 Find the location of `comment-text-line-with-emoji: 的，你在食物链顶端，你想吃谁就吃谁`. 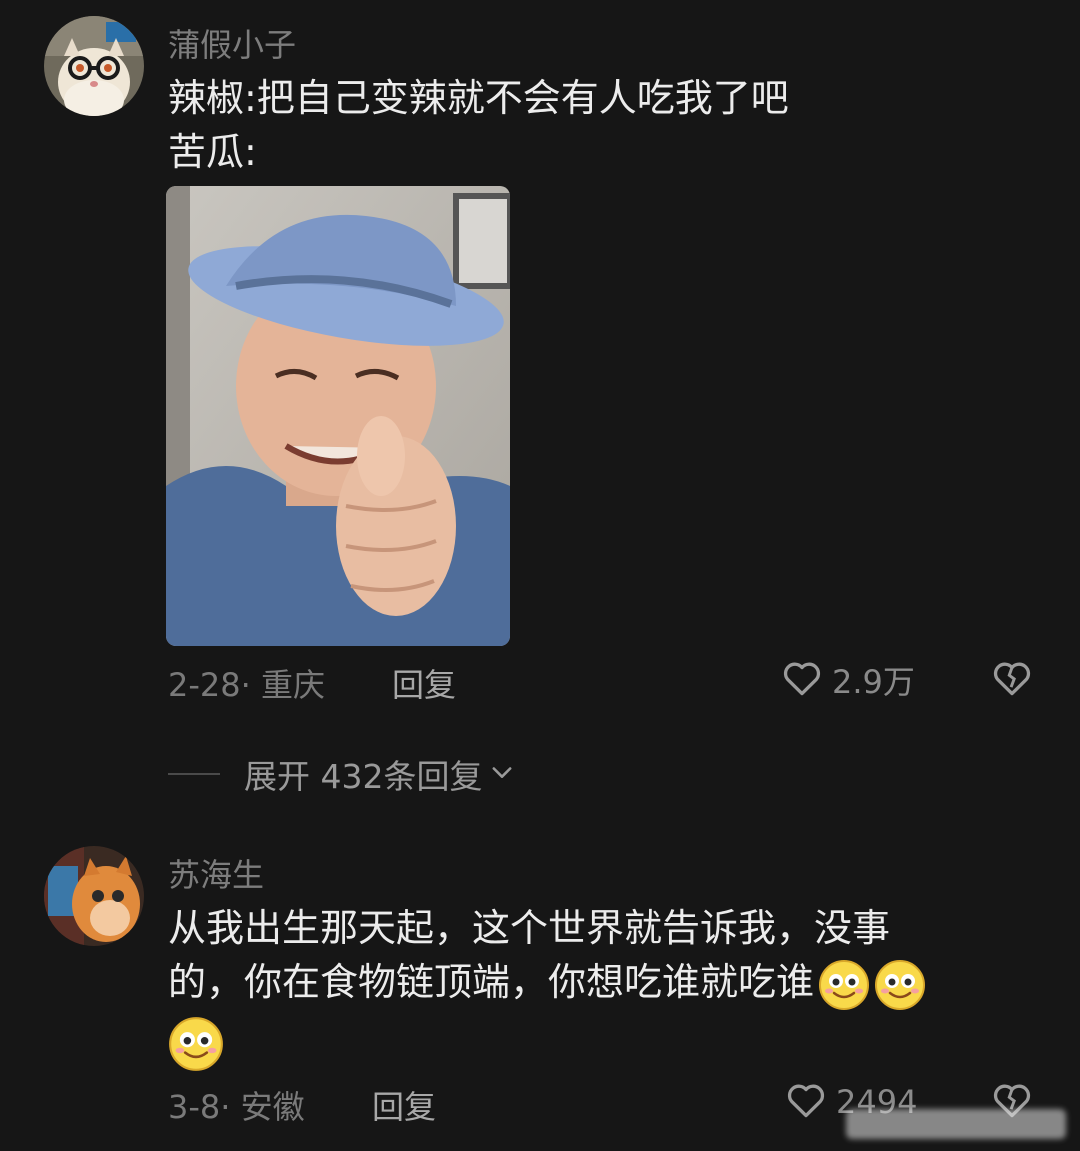

comment-text-line-with-emoji: 的，你在食物链顶端，你想吃谁就吃谁 is located at coordinates (547, 983).